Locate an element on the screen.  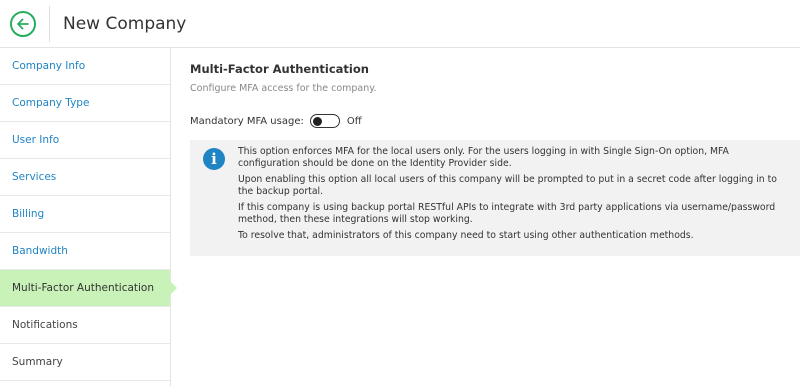
section-title: Multi-Factor Authentication is located at coordinates (279, 69).